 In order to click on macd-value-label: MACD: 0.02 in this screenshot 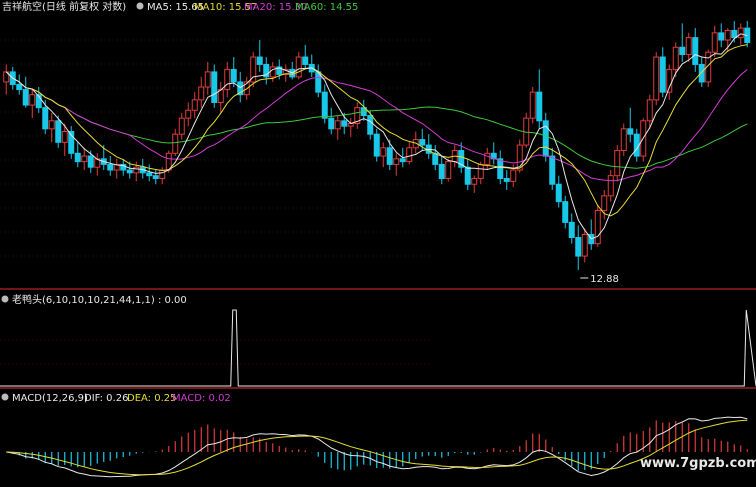, I will do `click(201, 398)`.